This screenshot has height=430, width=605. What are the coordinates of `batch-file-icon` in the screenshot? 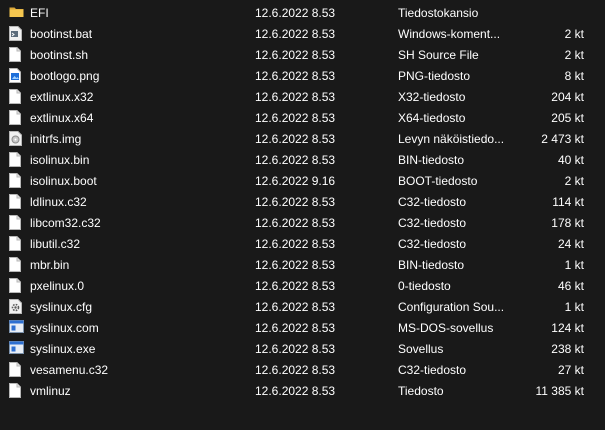 It's located at (16, 33).